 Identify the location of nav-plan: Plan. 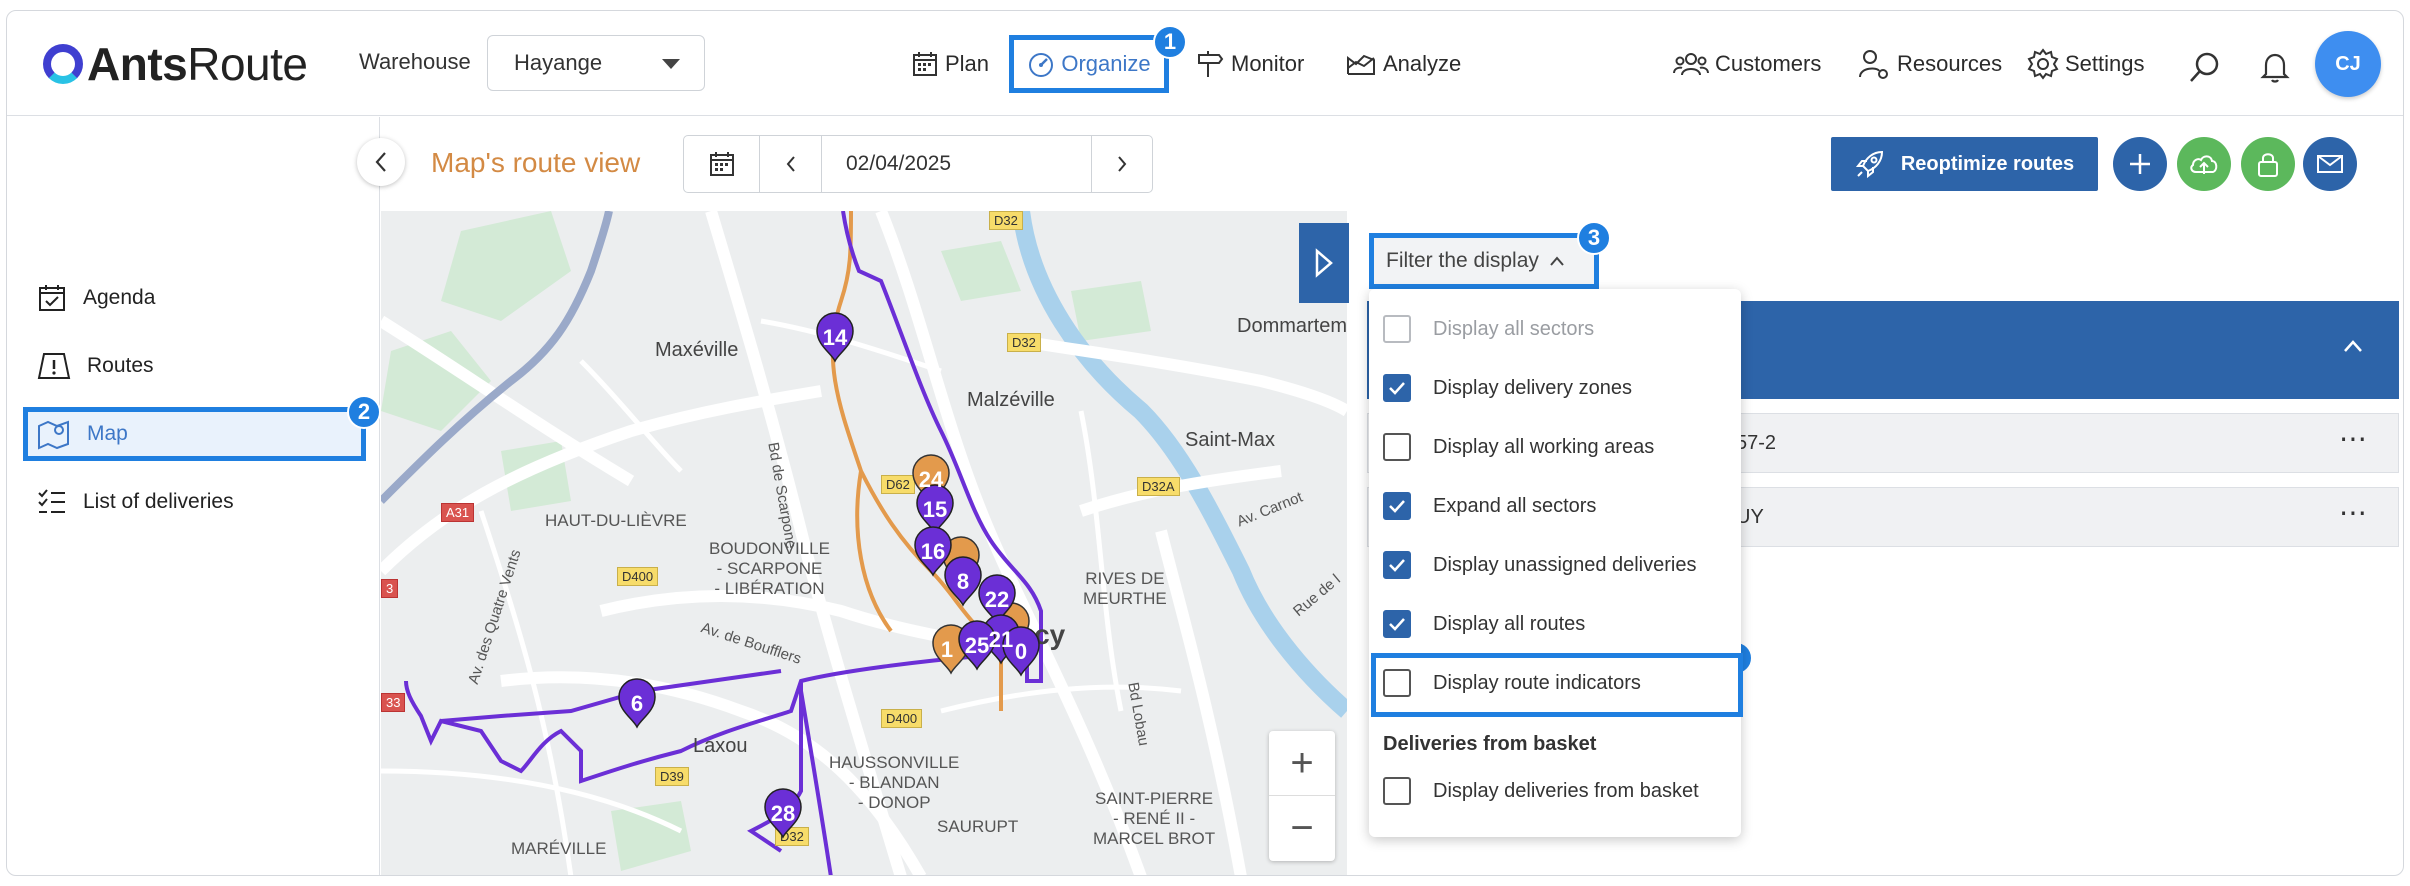
(950, 64).